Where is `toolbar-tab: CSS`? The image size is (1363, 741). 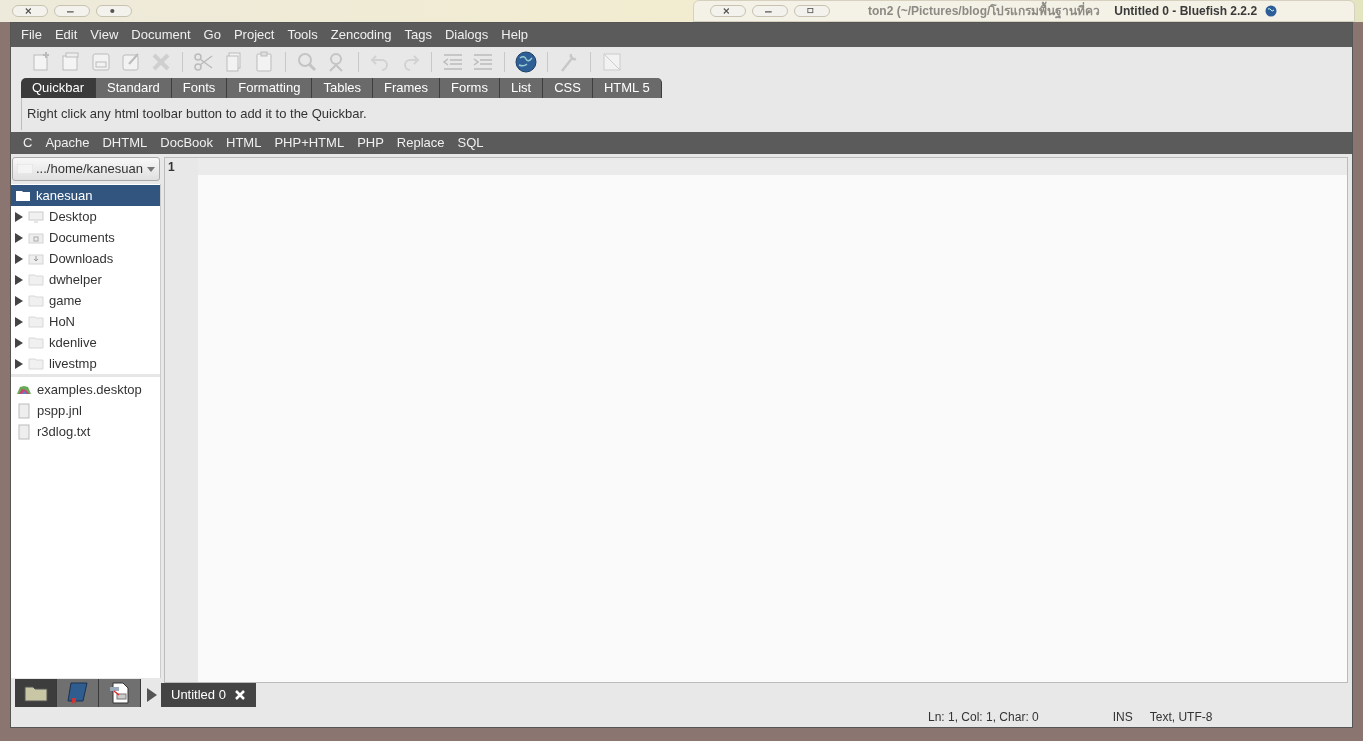 toolbar-tab: CSS is located at coordinates (568, 88).